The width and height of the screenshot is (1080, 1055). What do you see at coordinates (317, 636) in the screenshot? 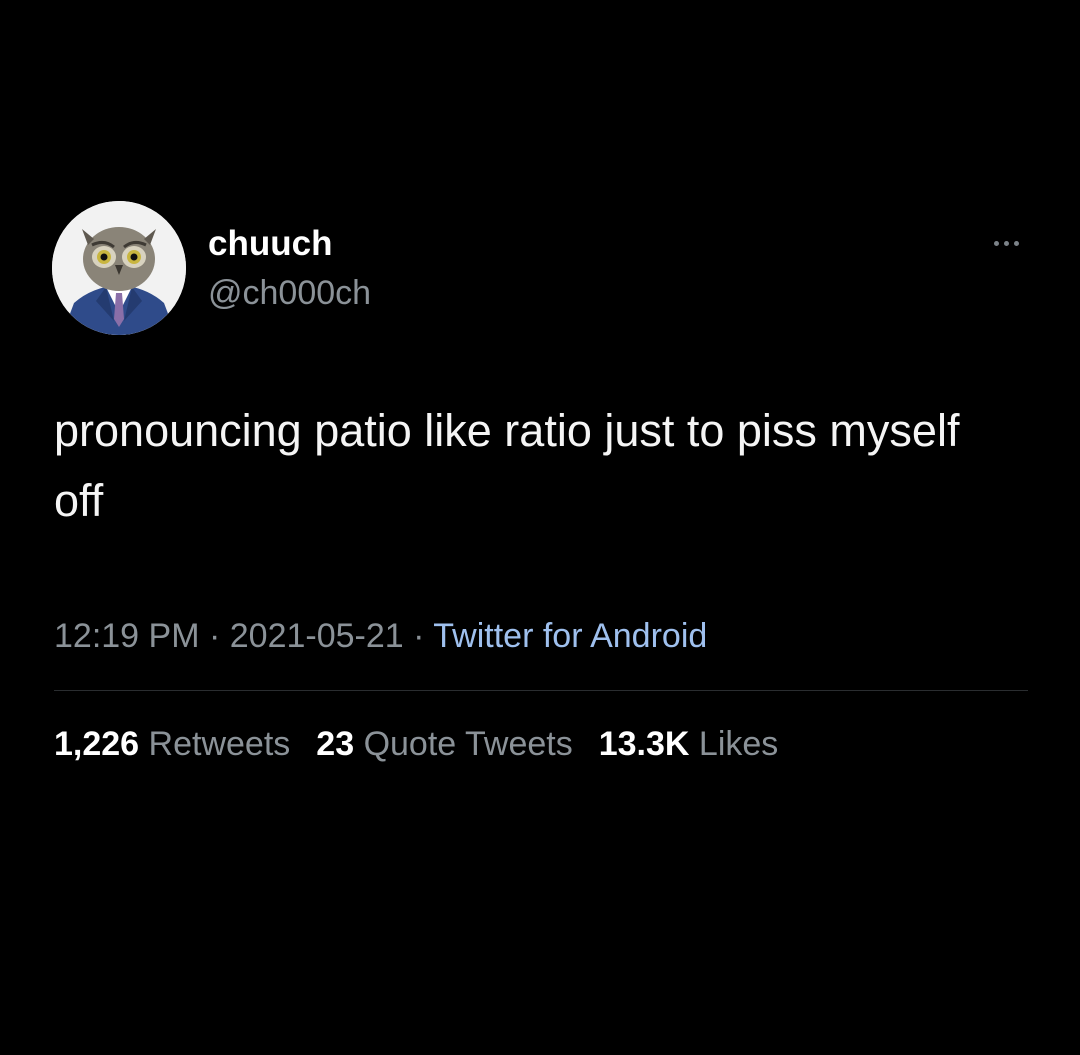
I see `tweet-date: 2021-05-21` at bounding box center [317, 636].